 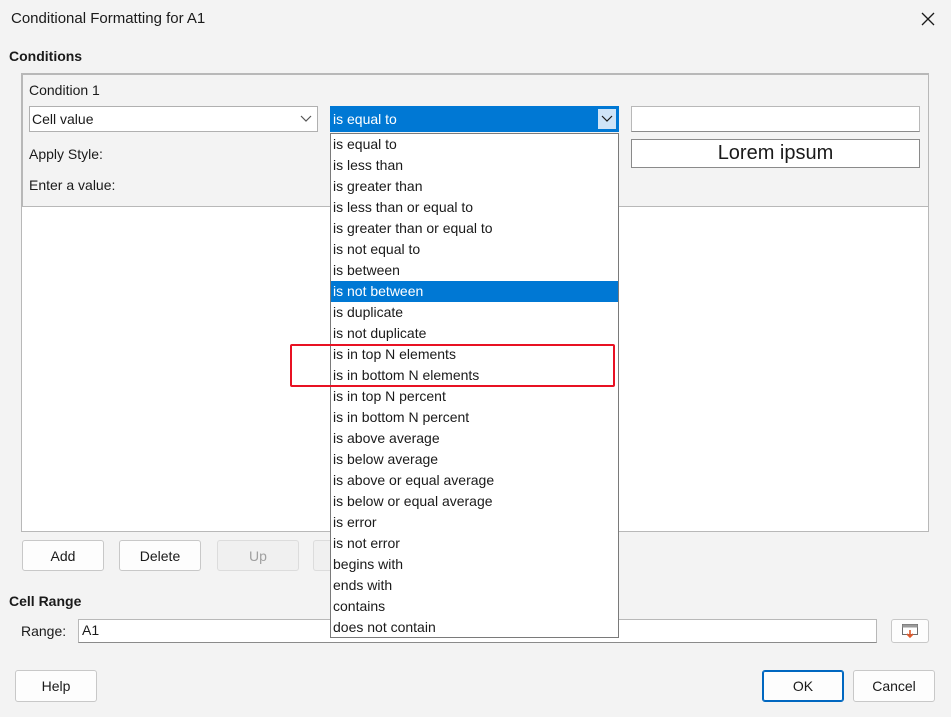 What do you see at coordinates (452, 365) in the screenshot?
I see `highlight-box` at bounding box center [452, 365].